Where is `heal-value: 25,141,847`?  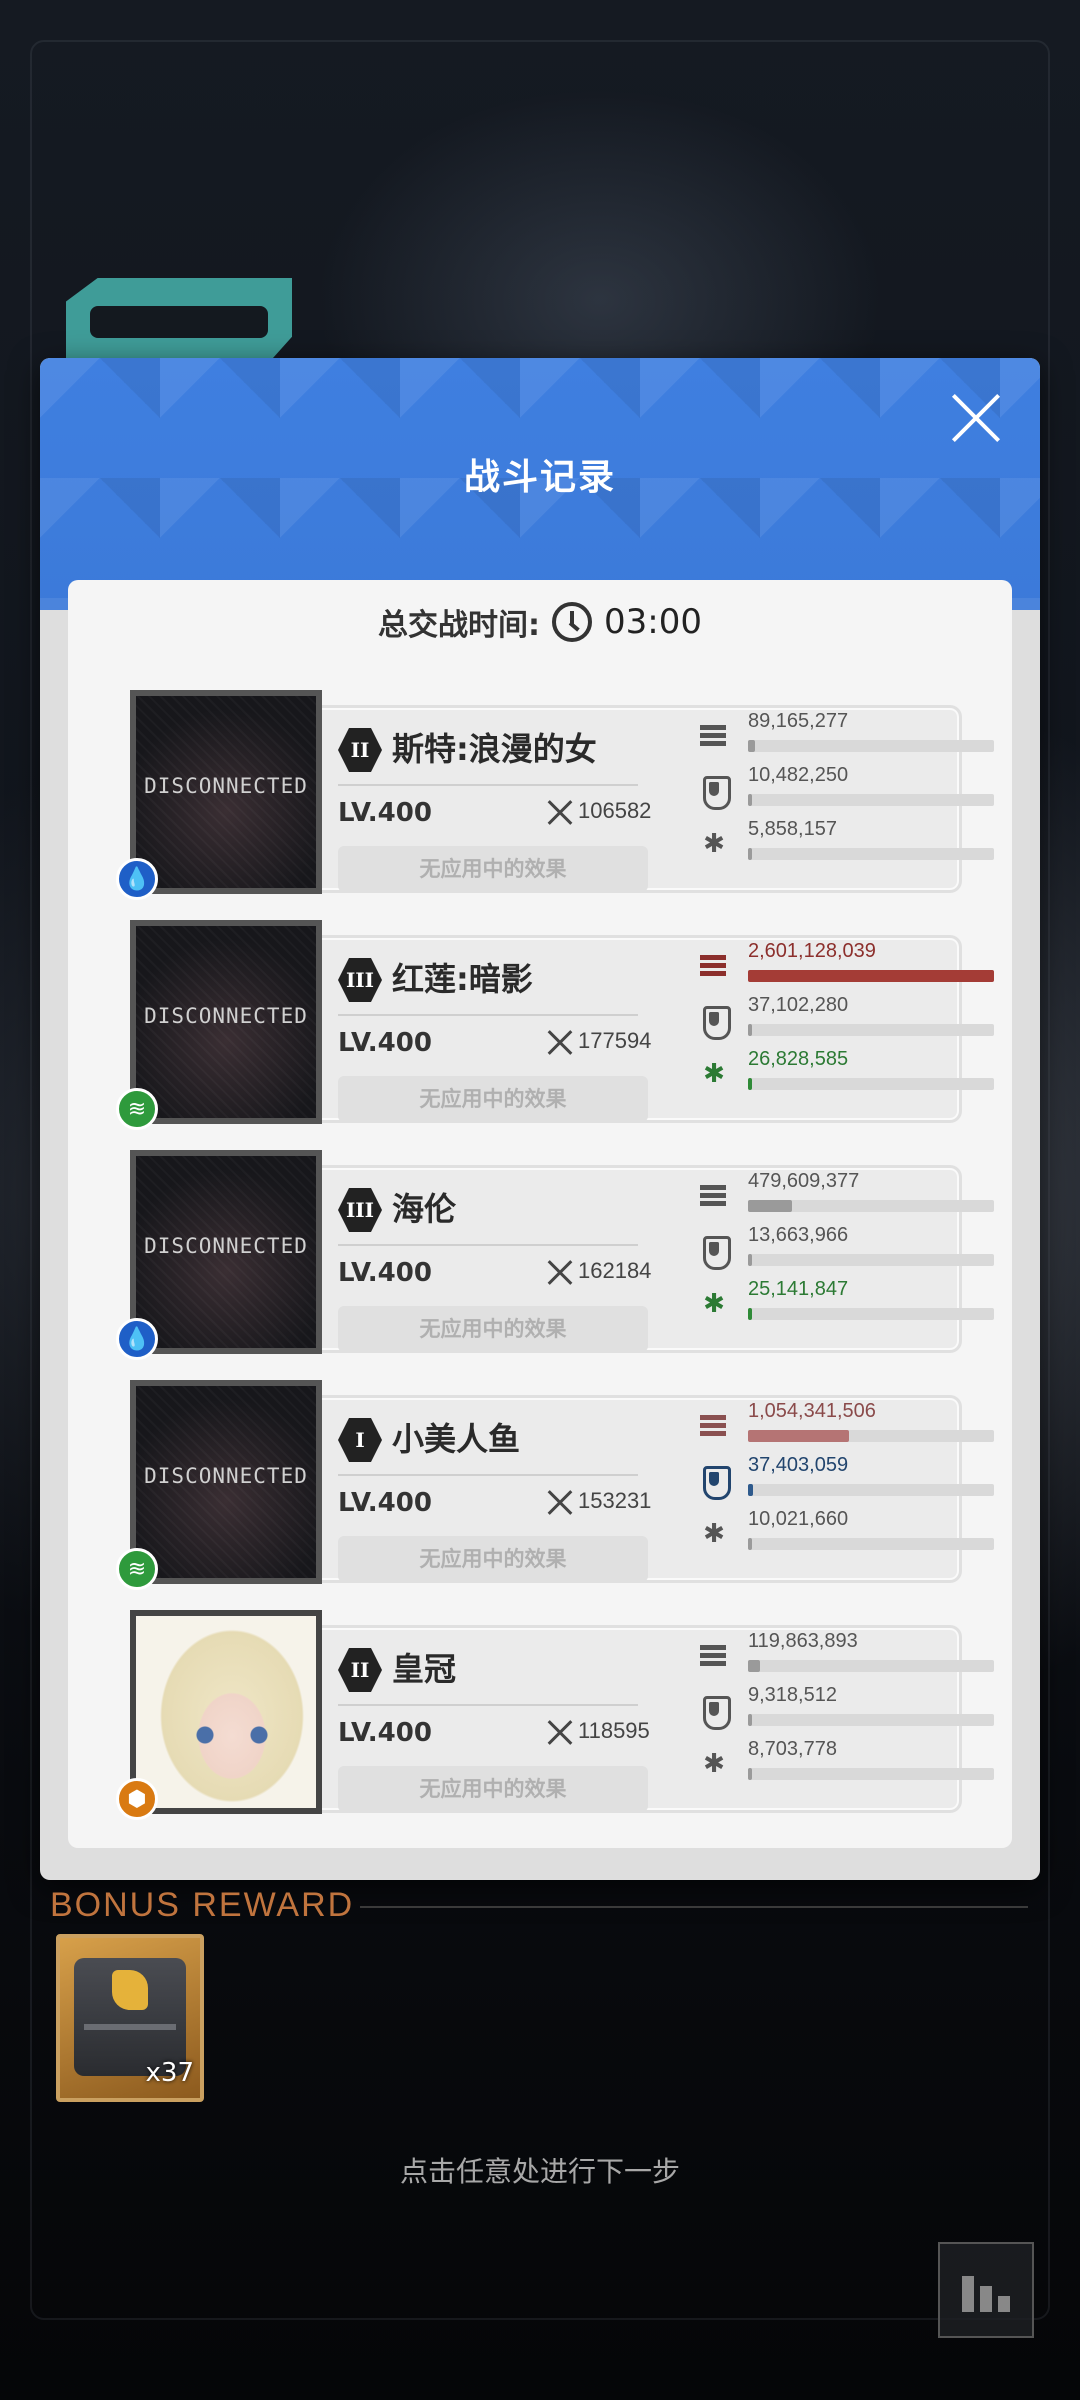
heal-value: 25,141,847 is located at coordinates (798, 1289).